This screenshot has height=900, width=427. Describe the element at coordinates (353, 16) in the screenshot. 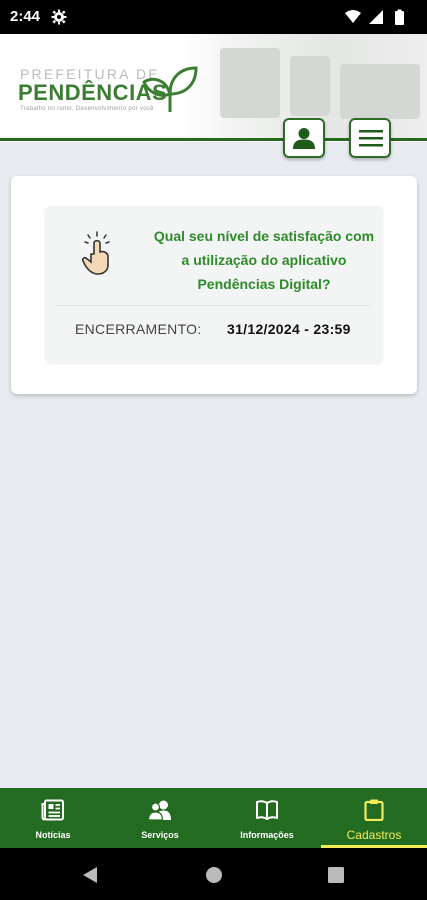

I see `wifi-icon` at that location.